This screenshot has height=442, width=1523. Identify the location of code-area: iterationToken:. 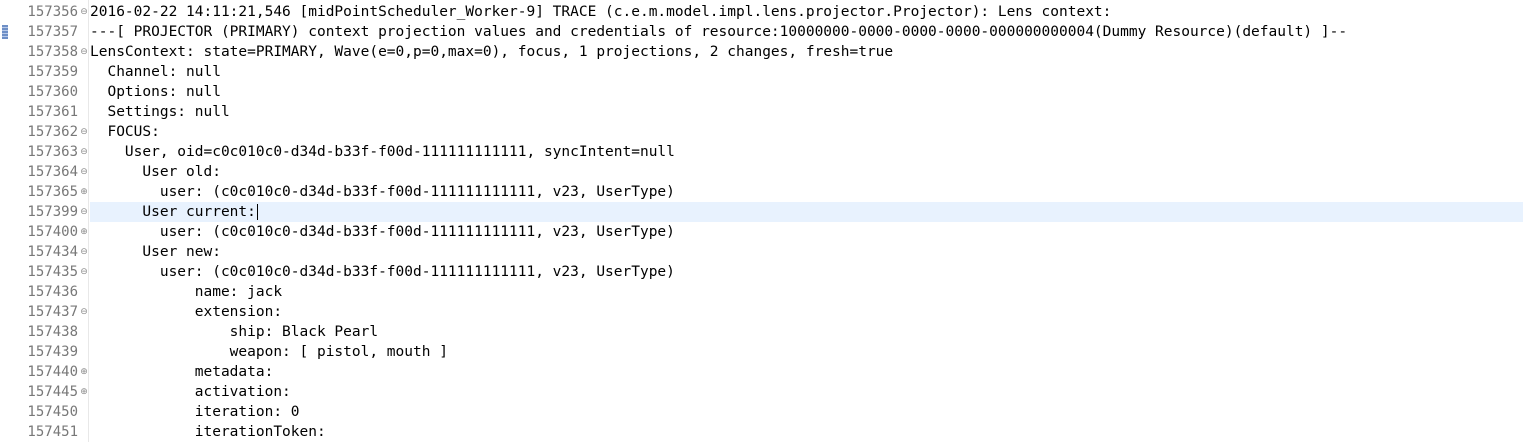
(806, 432).